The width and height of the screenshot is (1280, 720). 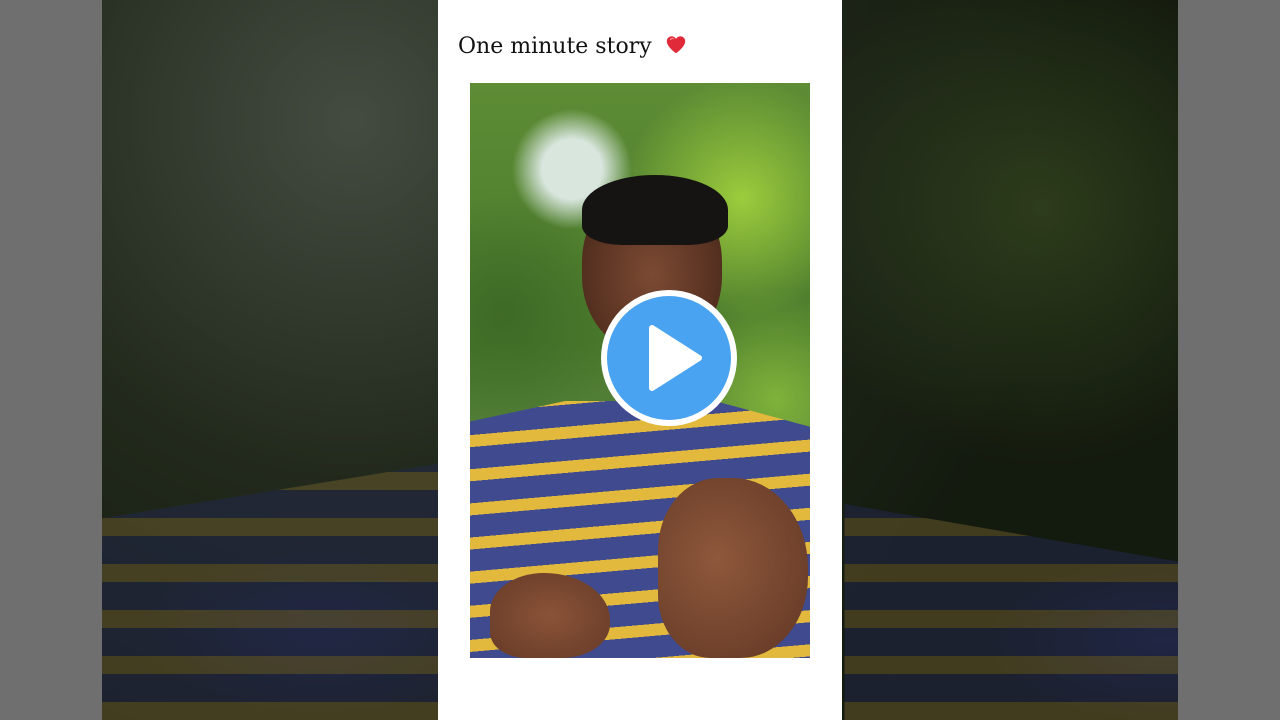 I want to click on red-heart-icon, so click(x=676, y=45).